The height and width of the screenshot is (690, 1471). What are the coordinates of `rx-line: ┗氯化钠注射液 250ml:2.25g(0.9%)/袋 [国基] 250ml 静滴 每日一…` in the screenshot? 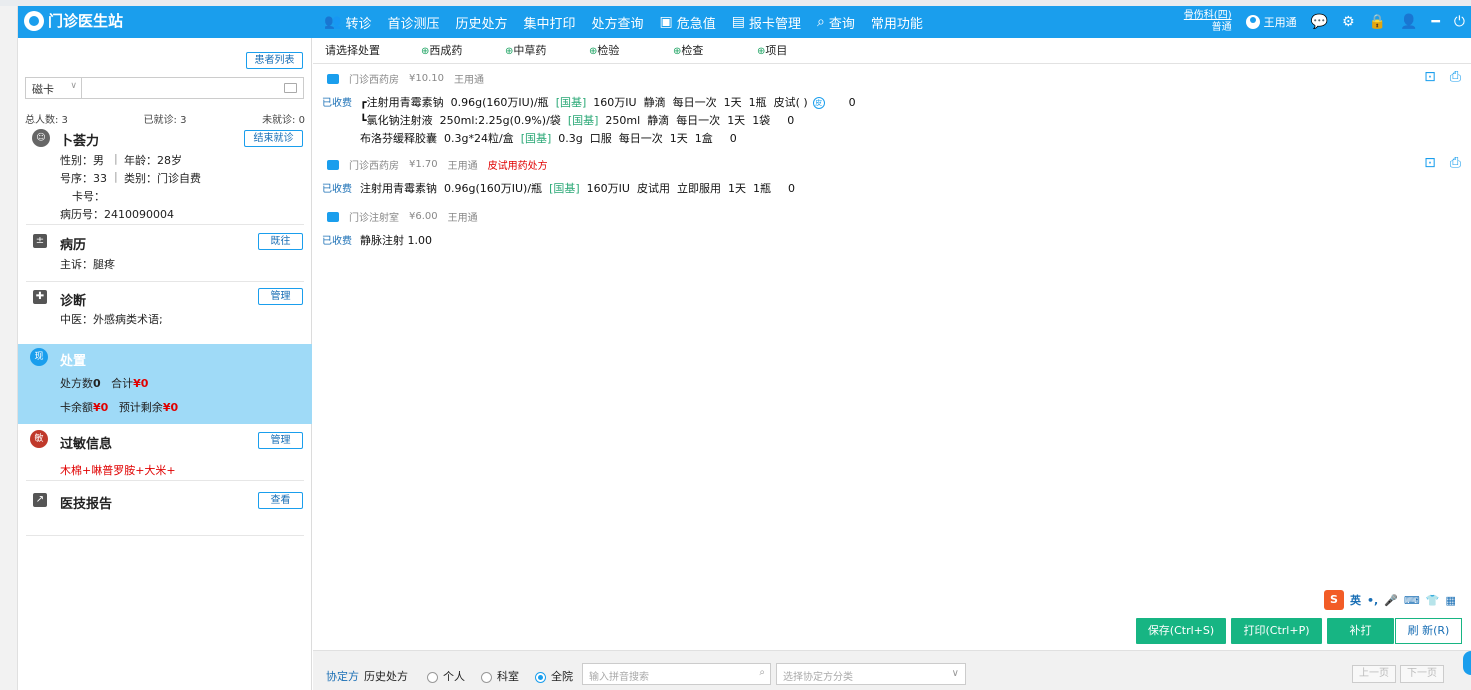 It's located at (577, 120).